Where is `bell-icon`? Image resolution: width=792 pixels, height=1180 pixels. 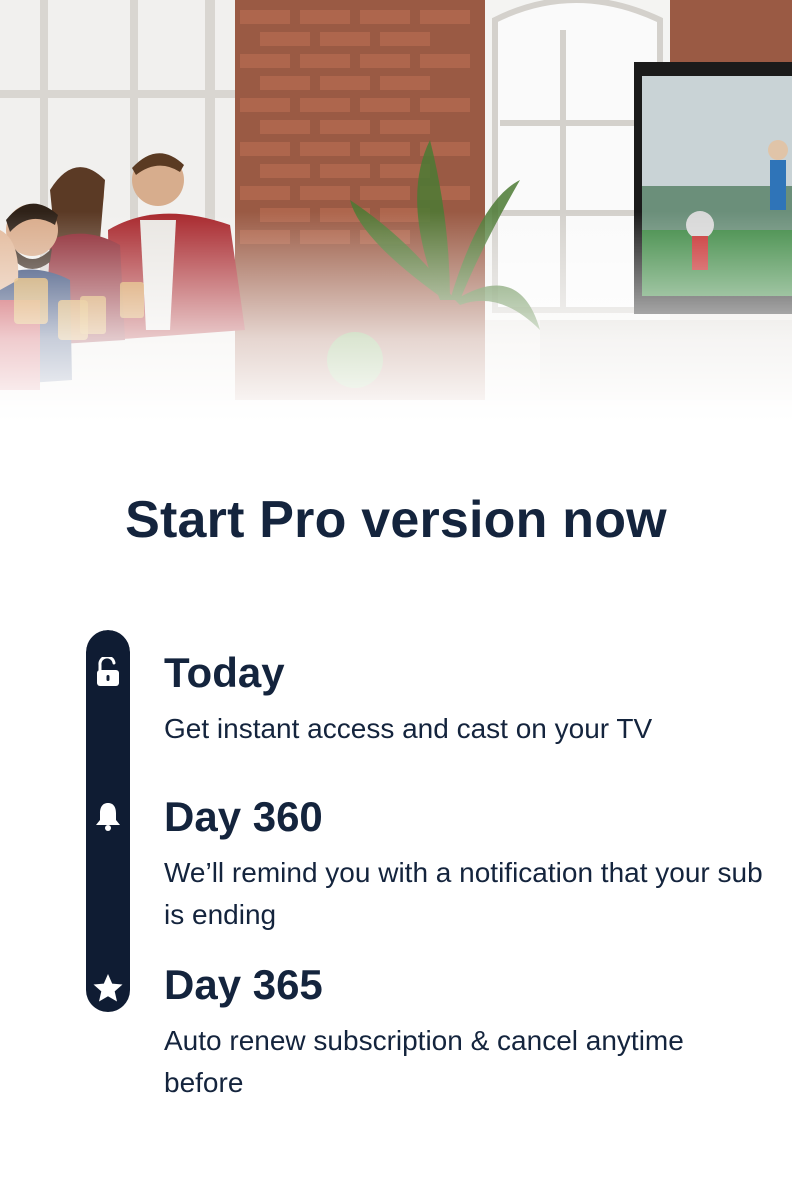
bell-icon is located at coordinates (108, 816).